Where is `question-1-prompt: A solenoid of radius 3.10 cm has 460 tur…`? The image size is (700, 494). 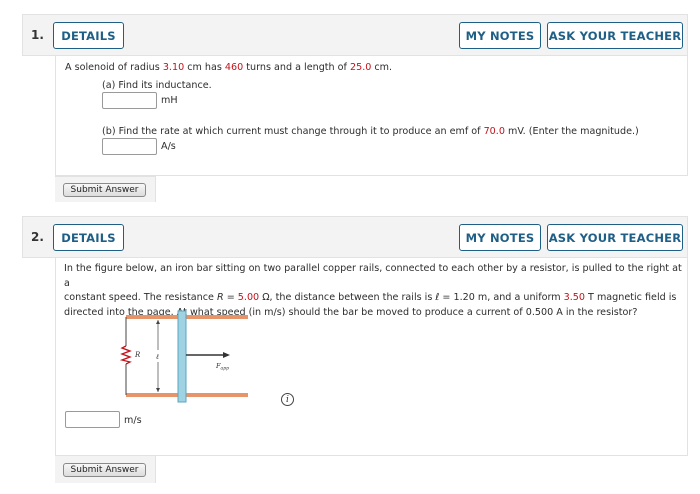 question-1-prompt: A solenoid of radius 3.10 cm has 460 tur… is located at coordinates (229, 67).